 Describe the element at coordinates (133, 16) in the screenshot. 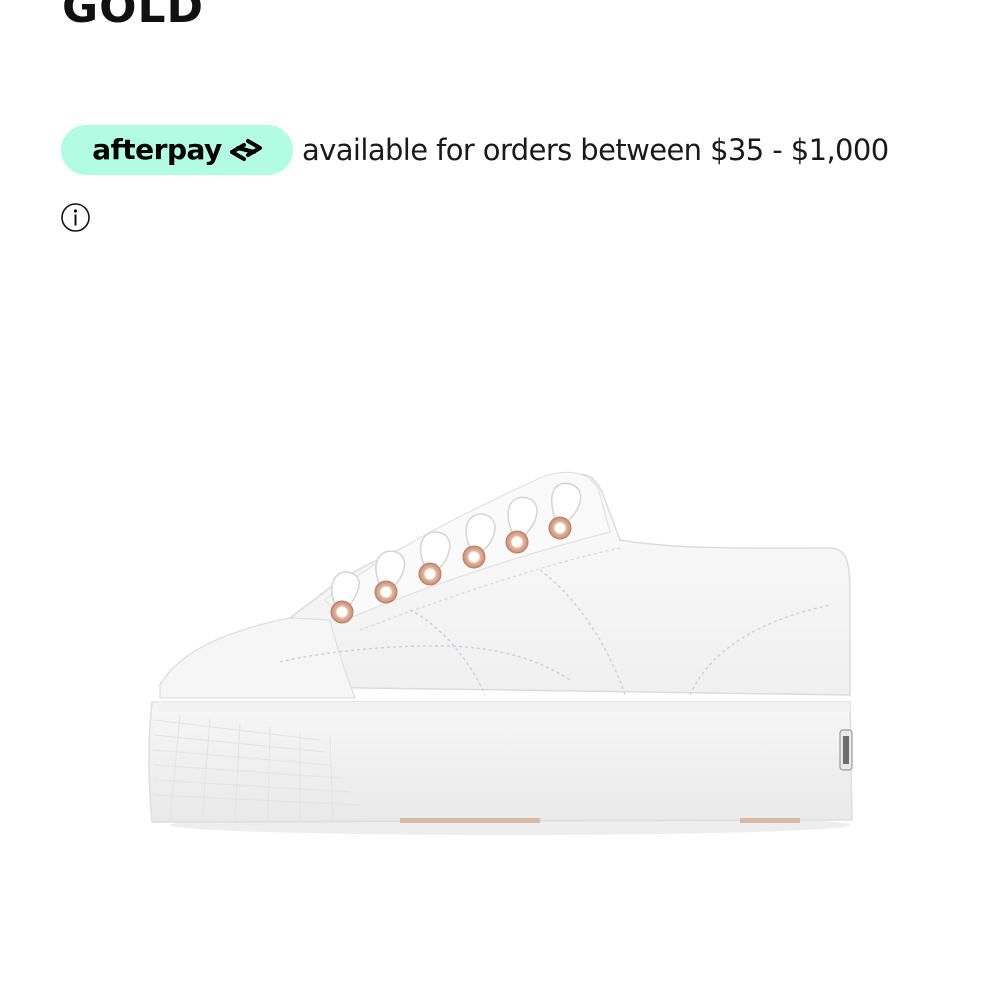

I see `product-title: GOLD` at that location.